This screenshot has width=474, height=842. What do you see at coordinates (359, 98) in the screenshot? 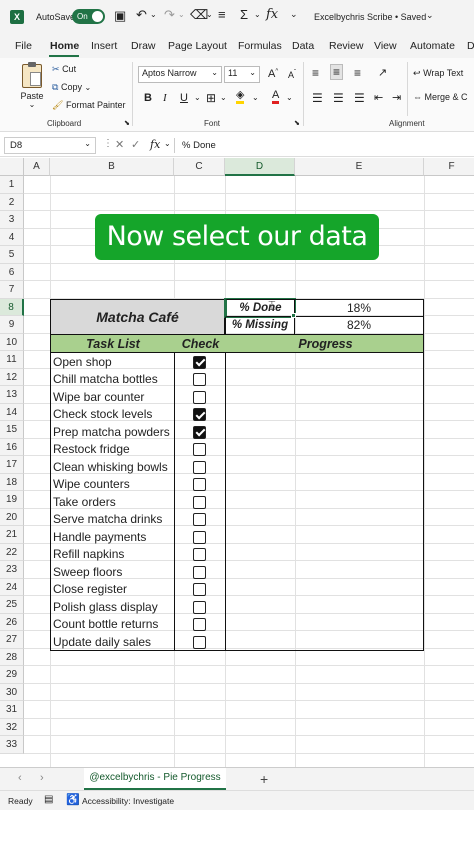
I see `align-right-icon: ☰` at bounding box center [359, 98].